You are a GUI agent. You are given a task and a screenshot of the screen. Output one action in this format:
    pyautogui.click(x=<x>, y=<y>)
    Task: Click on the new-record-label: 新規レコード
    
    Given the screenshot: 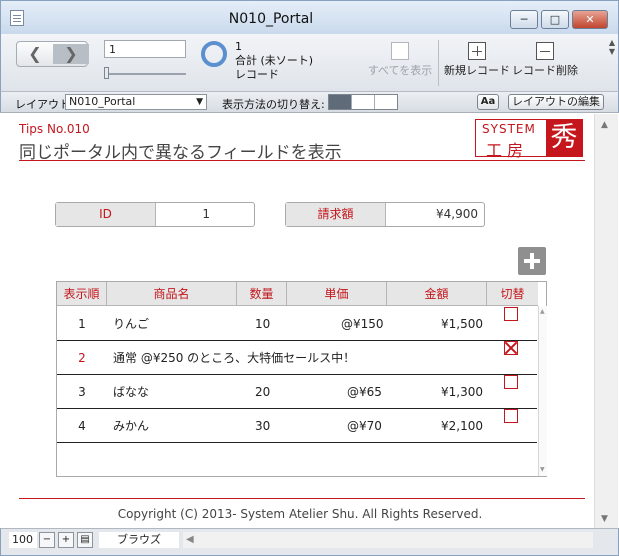 What is the action you would take?
    pyautogui.click(x=477, y=70)
    